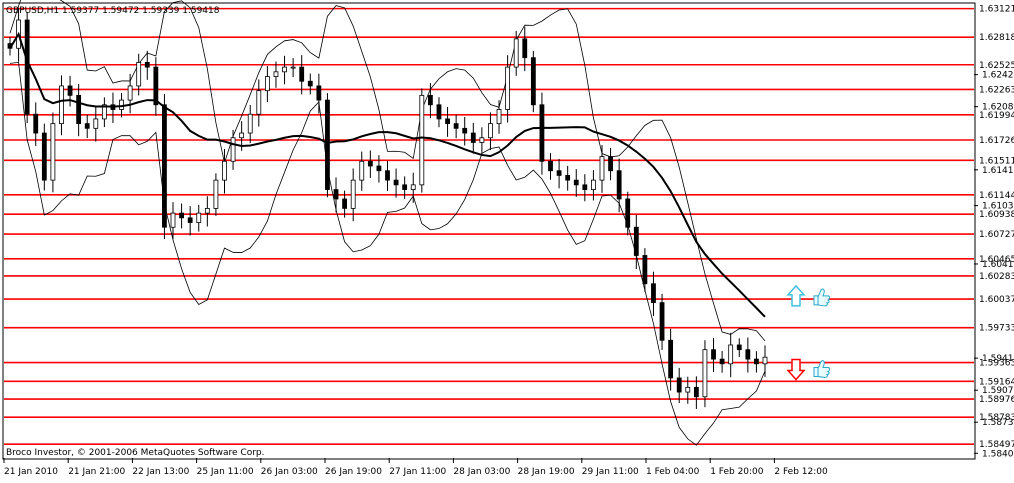 The image size is (1014, 483). Describe the element at coordinates (998, 423) in the screenshot. I see `y-tick-label: 1.5873` at that location.